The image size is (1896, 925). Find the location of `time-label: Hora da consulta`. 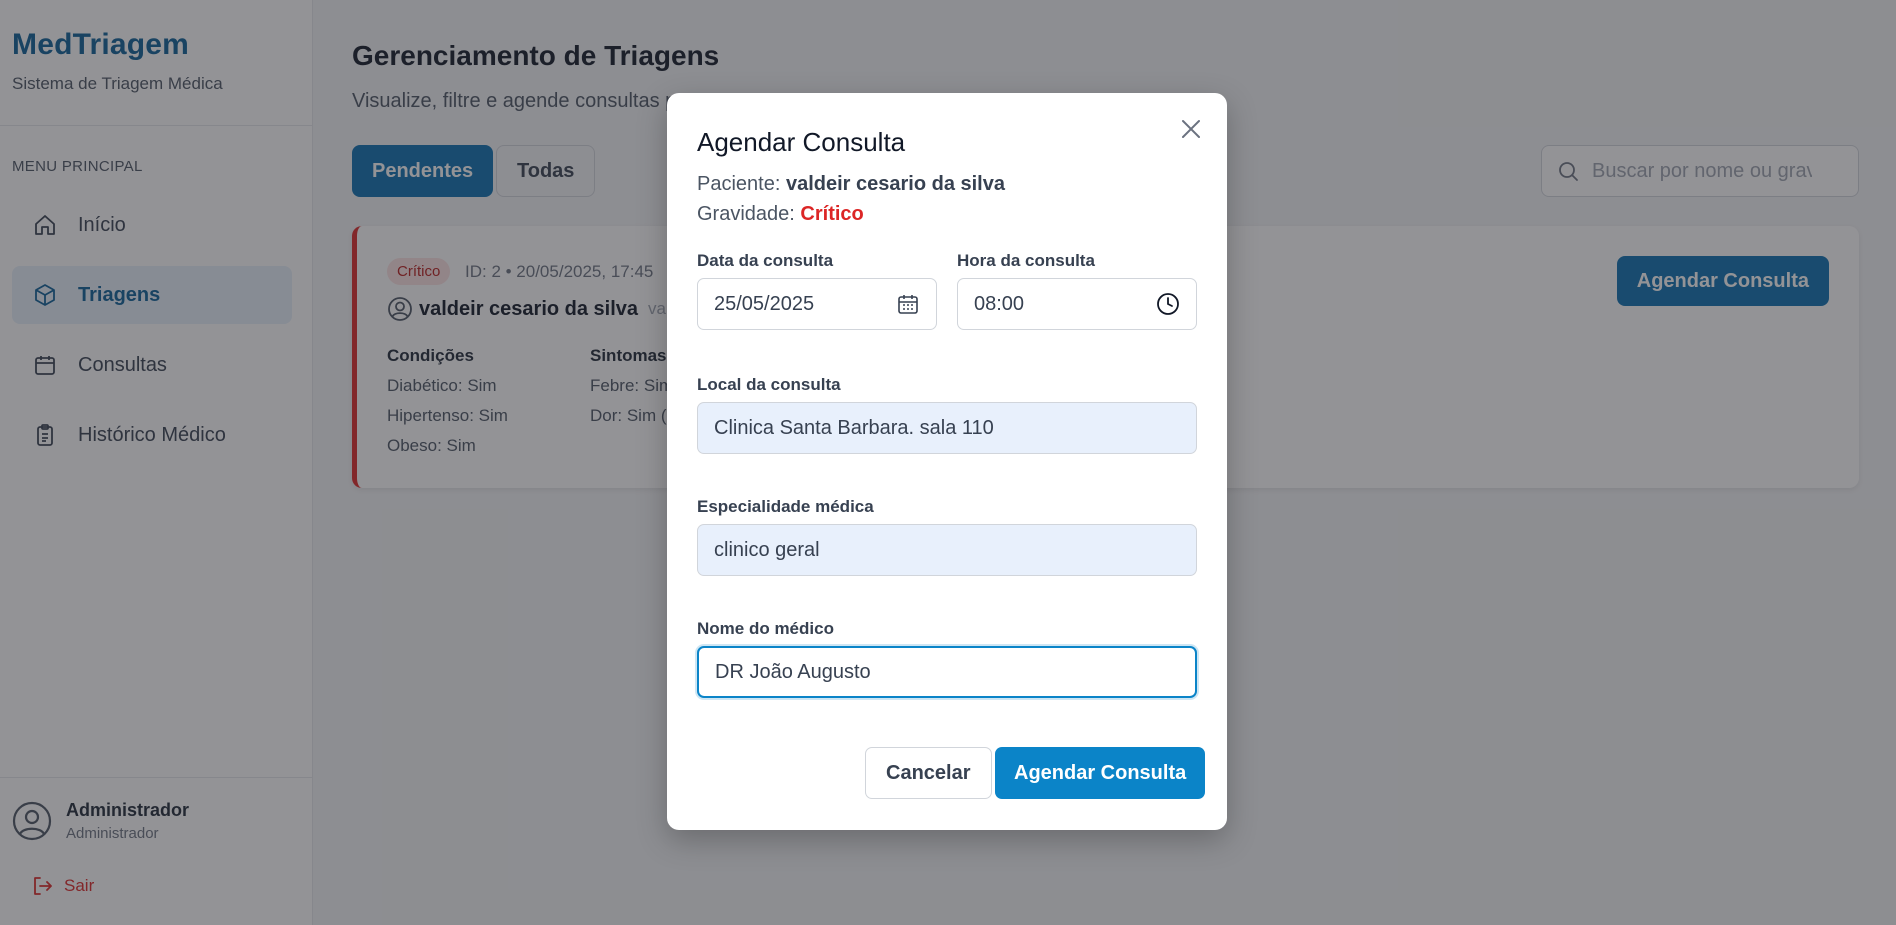

time-label: Hora da consulta is located at coordinates (1026, 260).